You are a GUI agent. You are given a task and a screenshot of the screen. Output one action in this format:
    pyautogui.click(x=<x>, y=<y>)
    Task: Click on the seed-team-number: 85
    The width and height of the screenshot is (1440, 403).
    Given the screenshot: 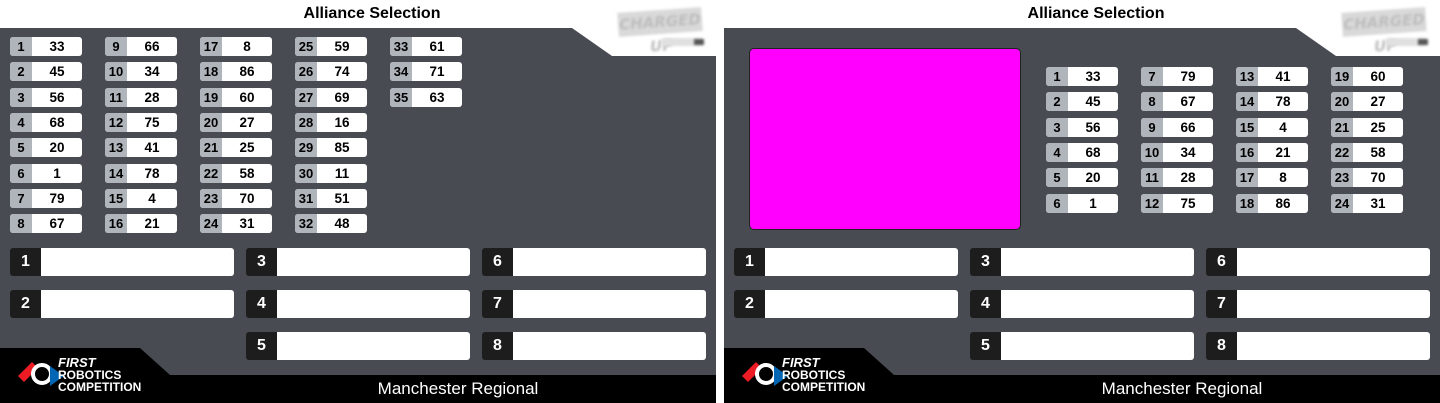 What is the action you would take?
    pyautogui.click(x=342, y=148)
    